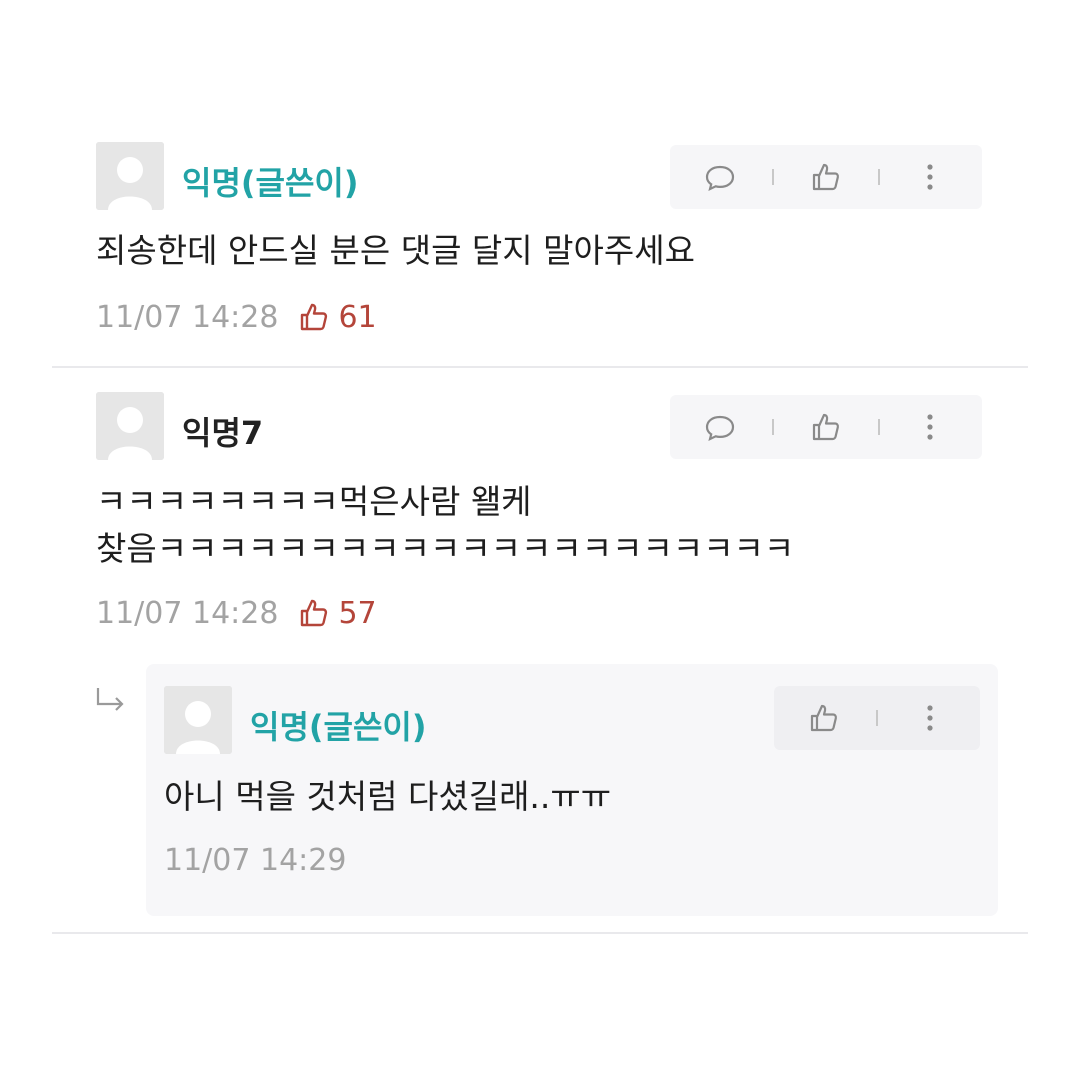 Image resolution: width=1080 pixels, height=1080 pixels. Describe the element at coordinates (222, 431) in the screenshot. I see `comment-author: 익명7` at that location.